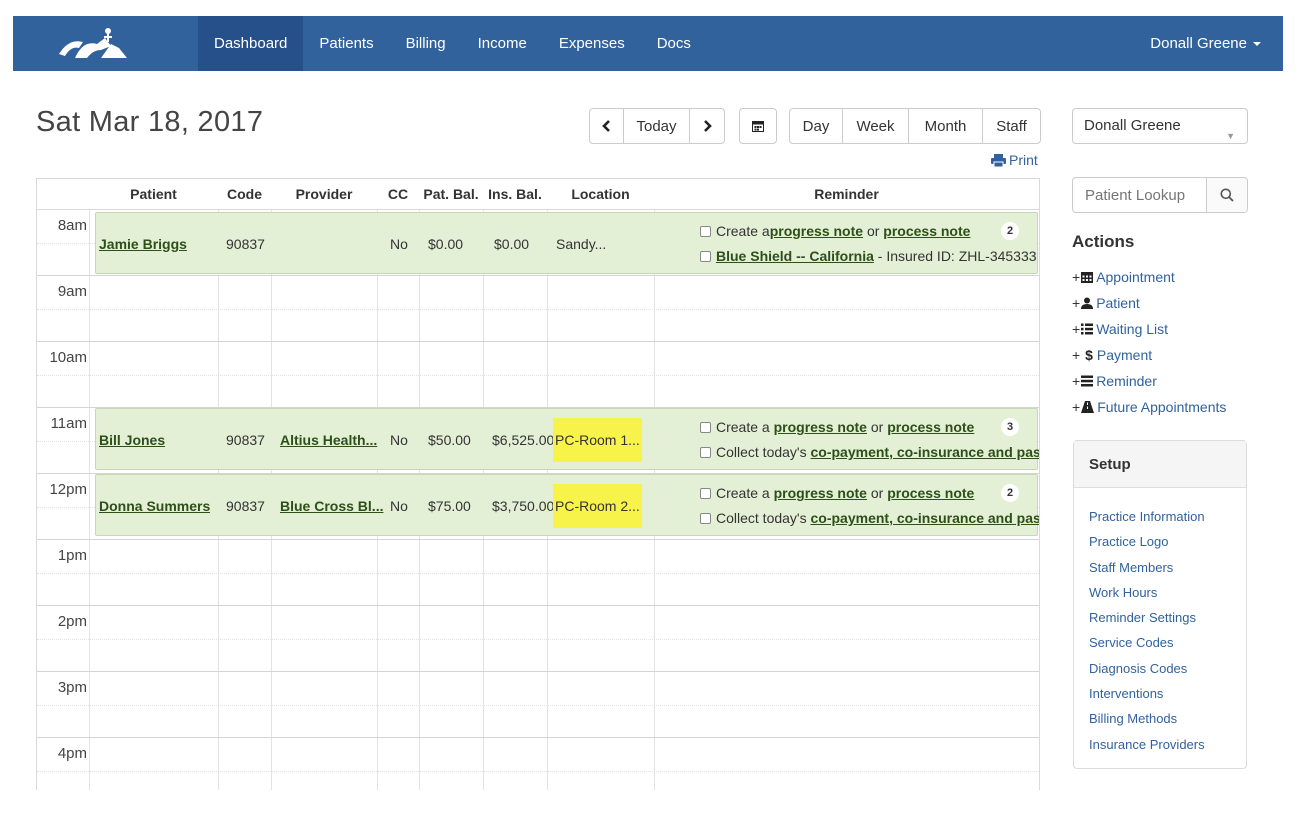  What do you see at coordinates (946, 126) in the screenshot?
I see `view-month-button: Month` at bounding box center [946, 126].